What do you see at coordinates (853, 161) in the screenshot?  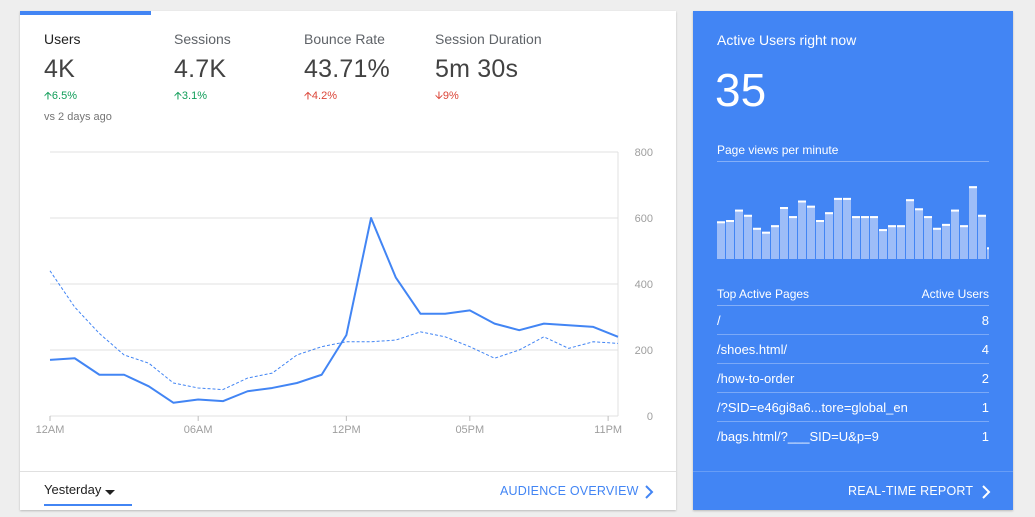 I see `subtitle-divider` at bounding box center [853, 161].